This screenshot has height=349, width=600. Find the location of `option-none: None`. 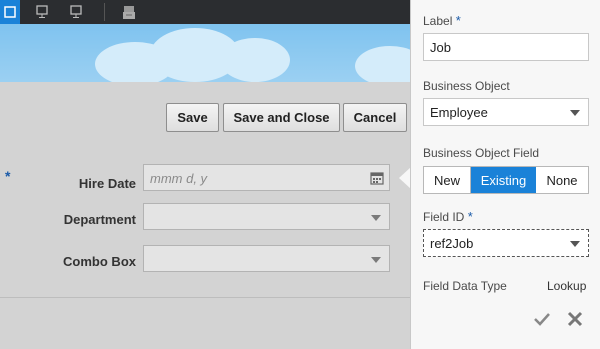

option-none: None is located at coordinates (562, 180).